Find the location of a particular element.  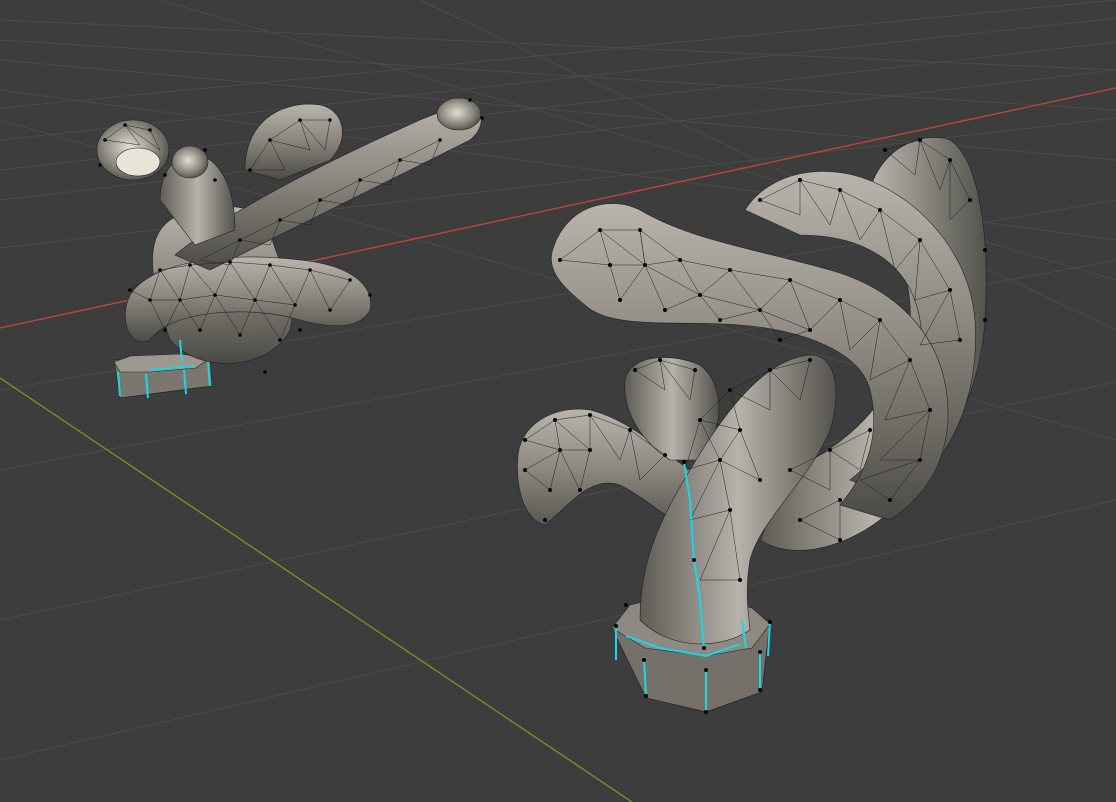

base-cylinder-left is located at coordinates (163, 376).